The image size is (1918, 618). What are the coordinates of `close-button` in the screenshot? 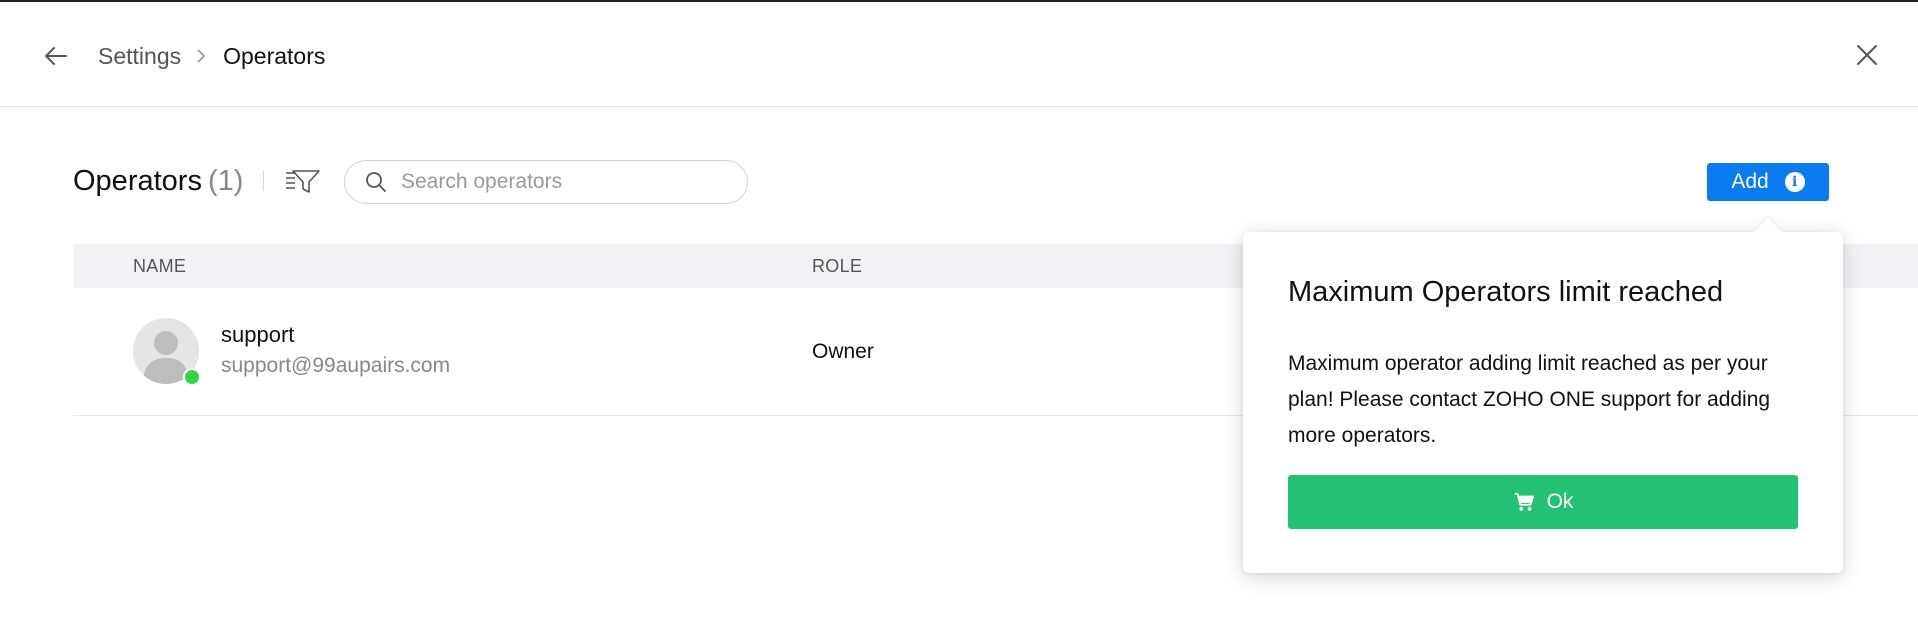 It's located at (1867, 55).